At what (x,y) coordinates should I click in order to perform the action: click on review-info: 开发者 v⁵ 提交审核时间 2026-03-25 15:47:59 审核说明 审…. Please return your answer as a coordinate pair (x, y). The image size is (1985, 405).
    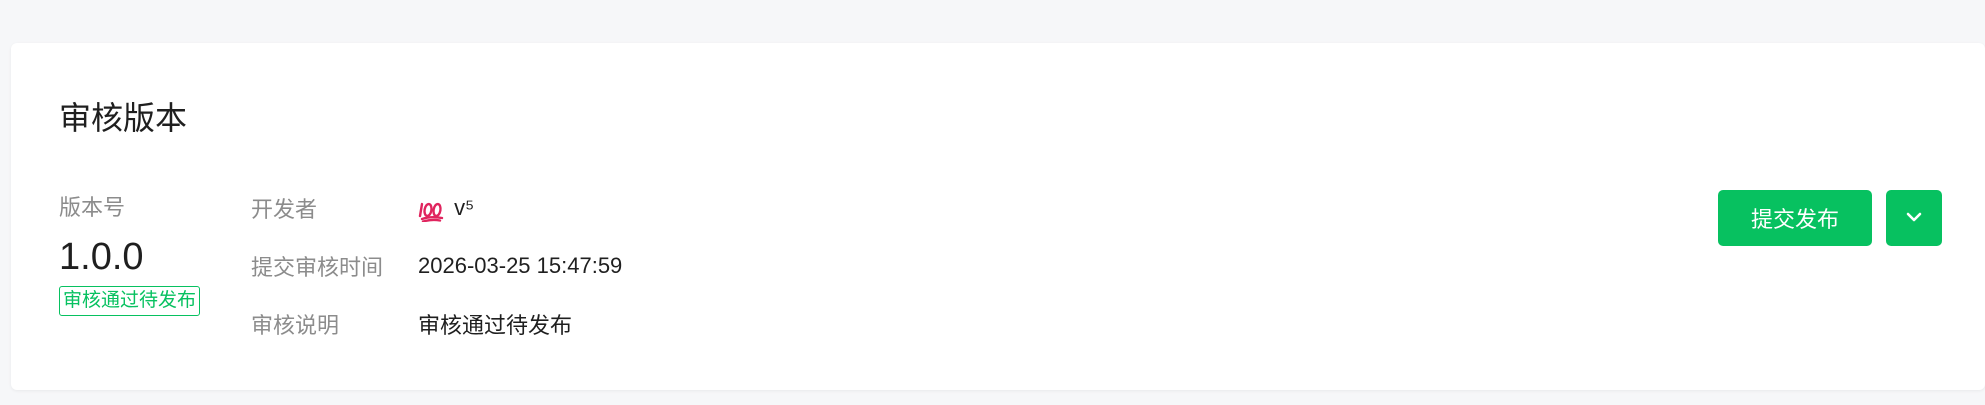
    Looking at the image, I should click on (436, 276).